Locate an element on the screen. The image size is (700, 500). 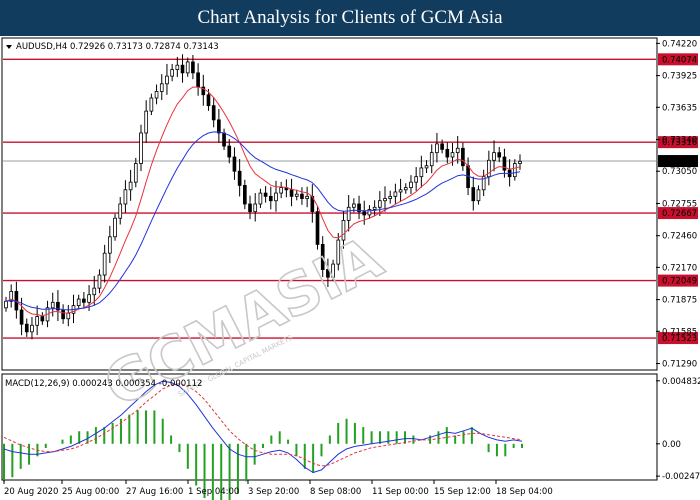
x-tick-label: 20 Aug 2020 is located at coordinates (31, 492).